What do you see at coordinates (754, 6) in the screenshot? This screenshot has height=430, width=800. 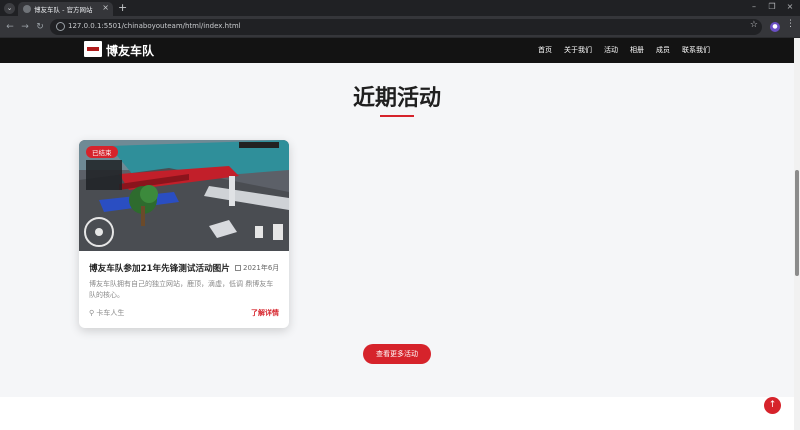 I see `minimize-icon: –` at bounding box center [754, 6].